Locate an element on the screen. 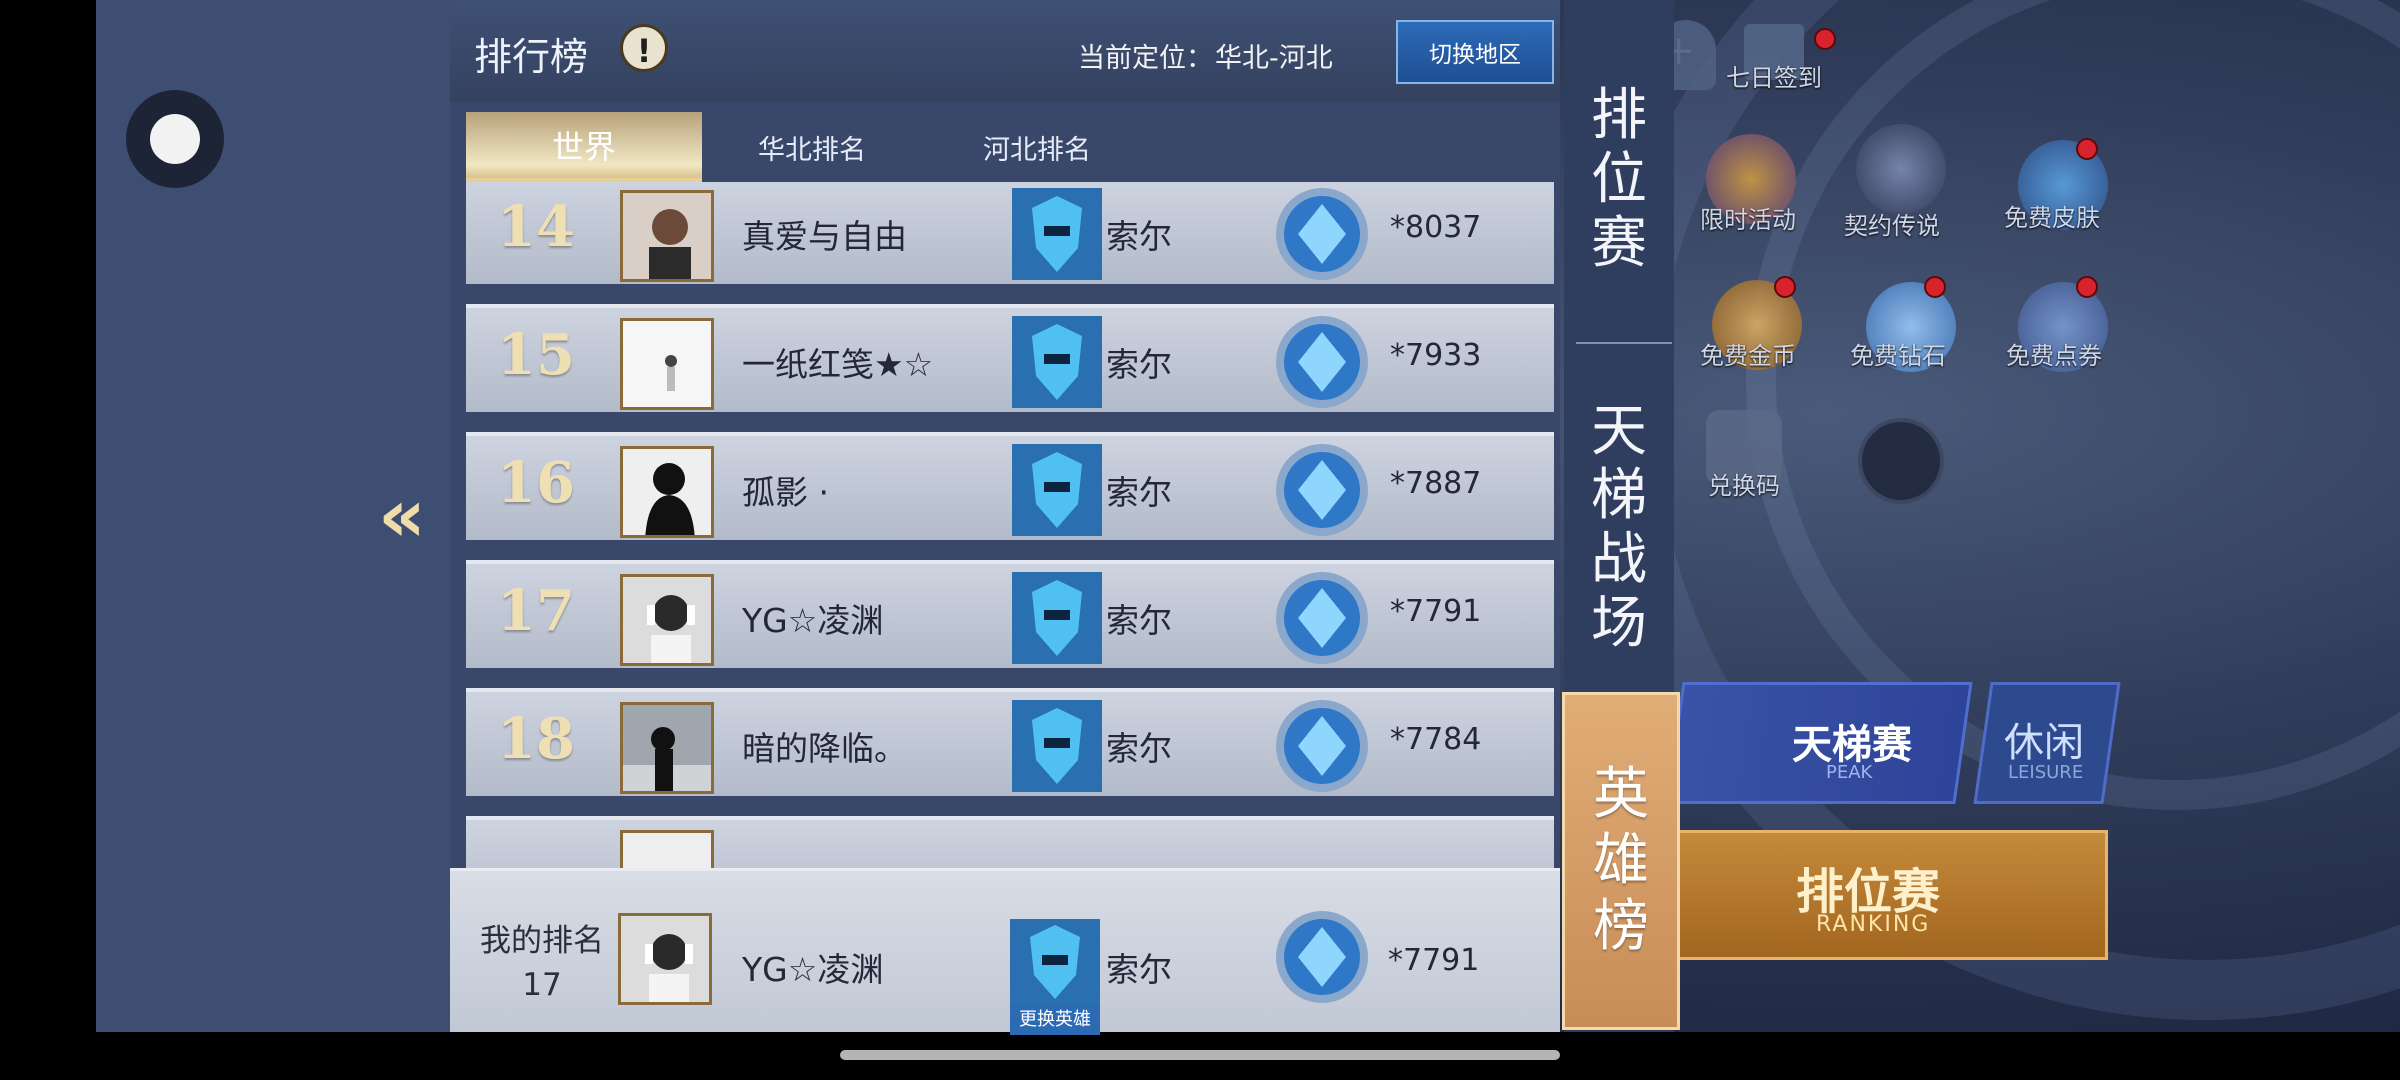  category-char: 战 is located at coordinates (1619, 559).